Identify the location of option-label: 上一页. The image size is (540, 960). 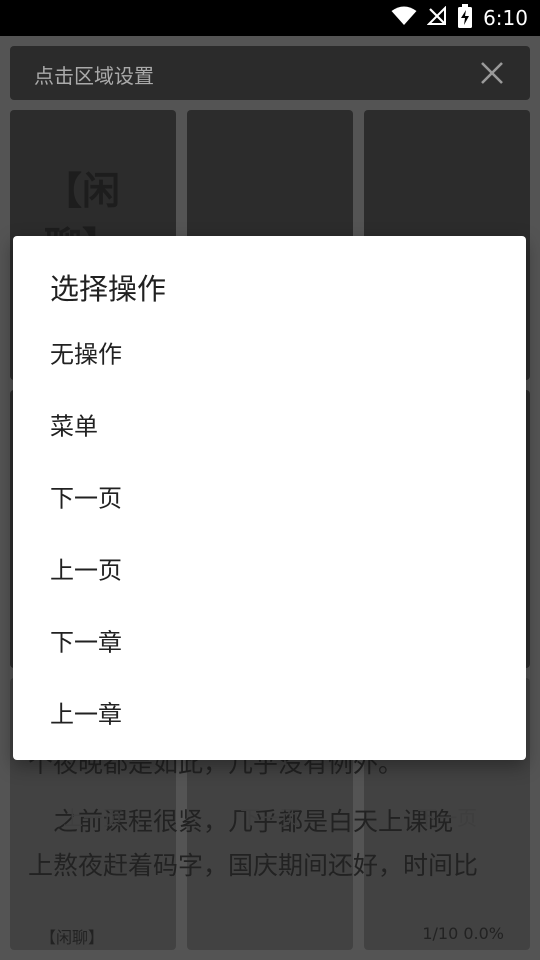
(86, 570).